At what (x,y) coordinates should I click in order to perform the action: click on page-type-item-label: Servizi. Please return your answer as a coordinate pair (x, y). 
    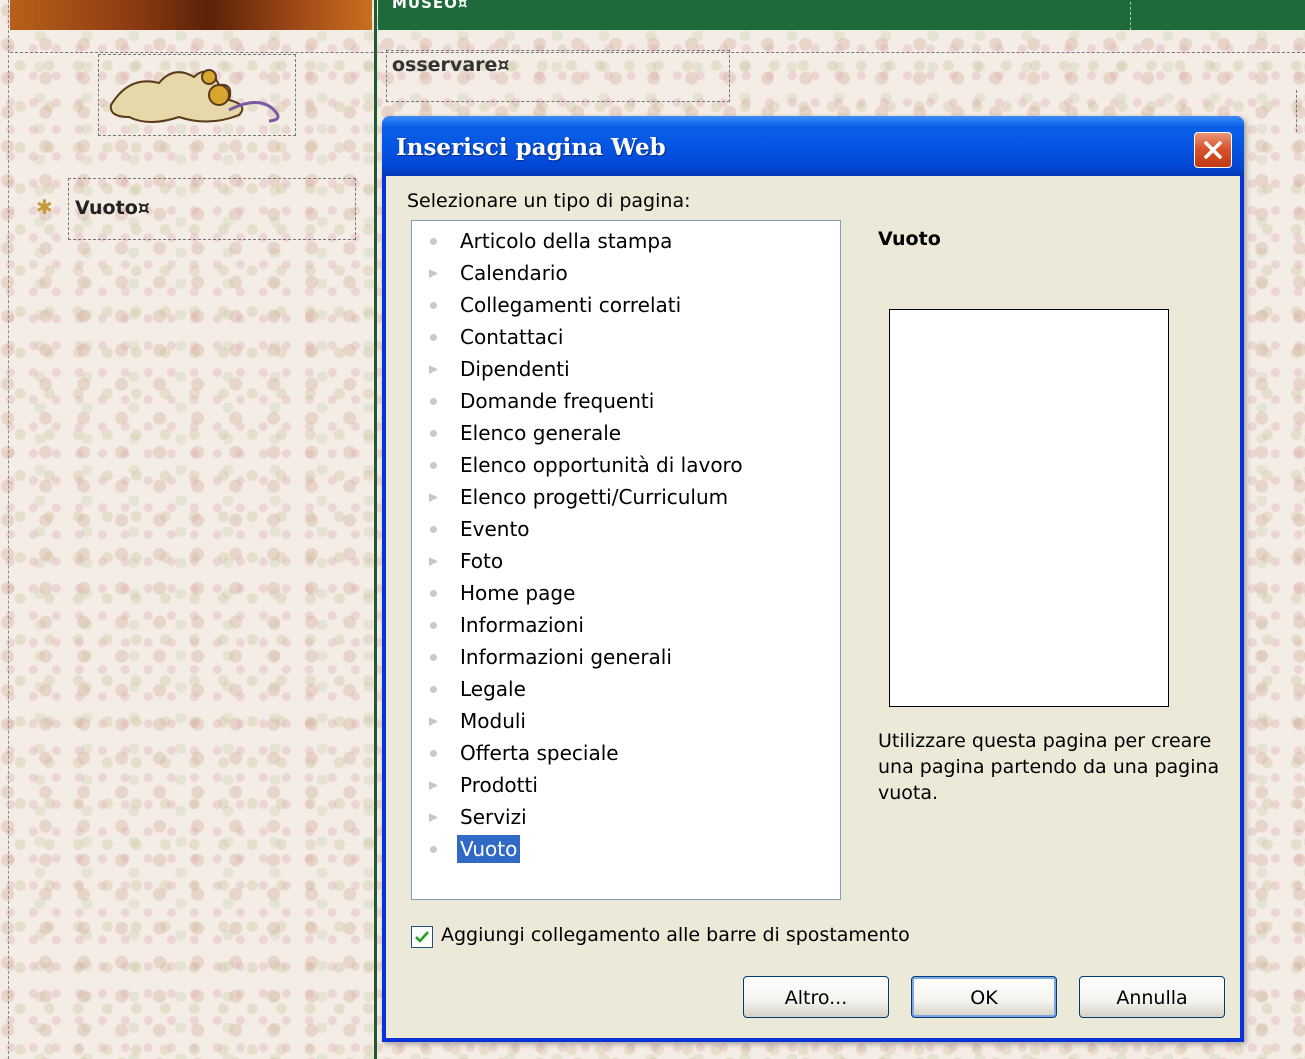
    Looking at the image, I should click on (493, 817).